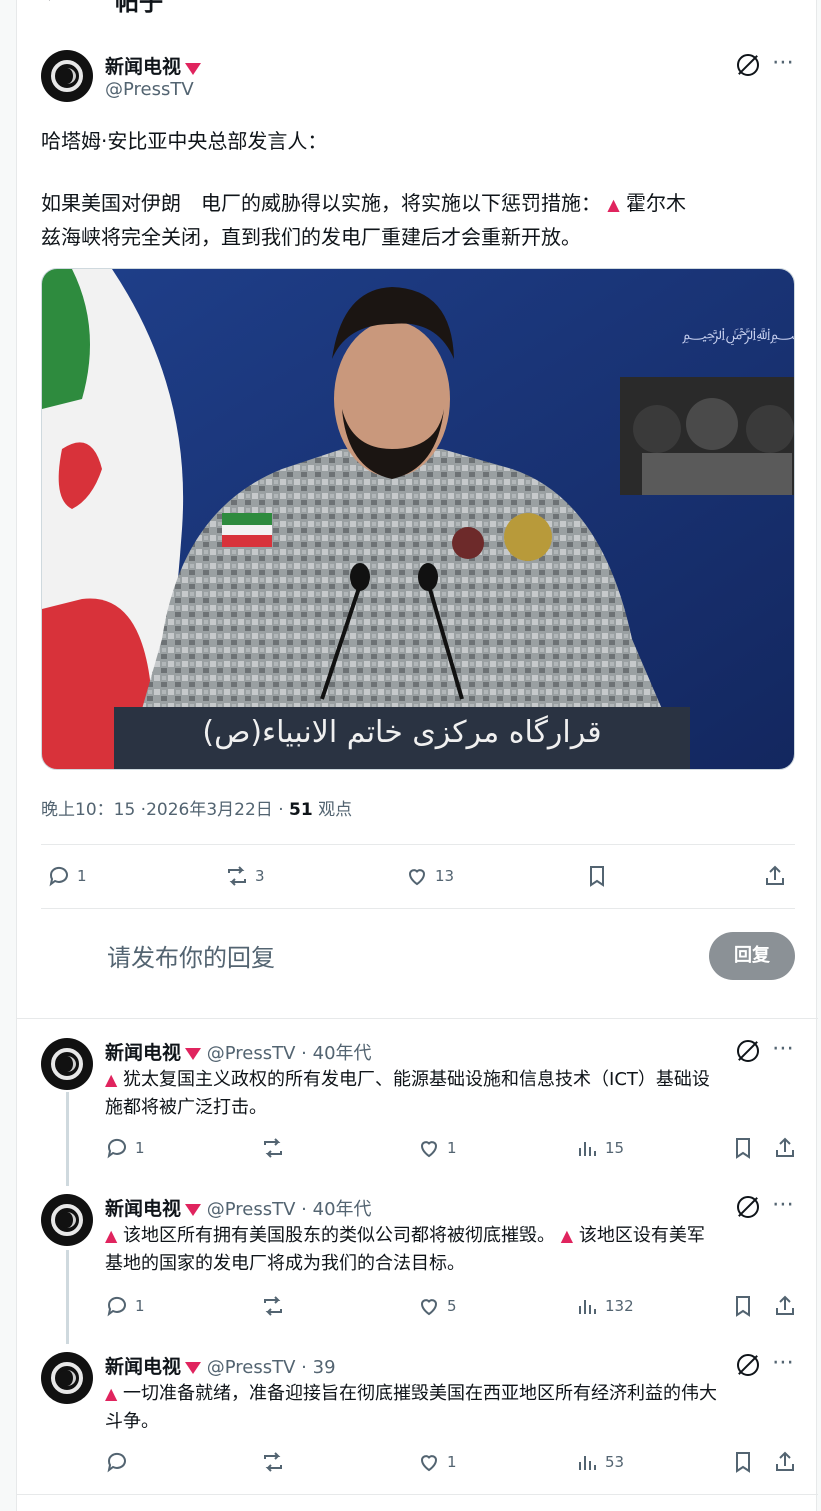 This screenshot has height=1511, width=821. Describe the element at coordinates (752, 956) in the screenshot. I see `reply-button: 回复` at that location.